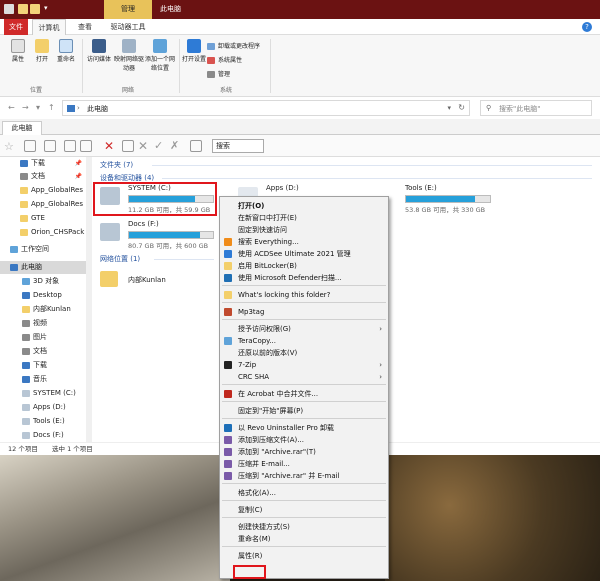  I want to click on nav-item-label: 文档, so click(40, 351).